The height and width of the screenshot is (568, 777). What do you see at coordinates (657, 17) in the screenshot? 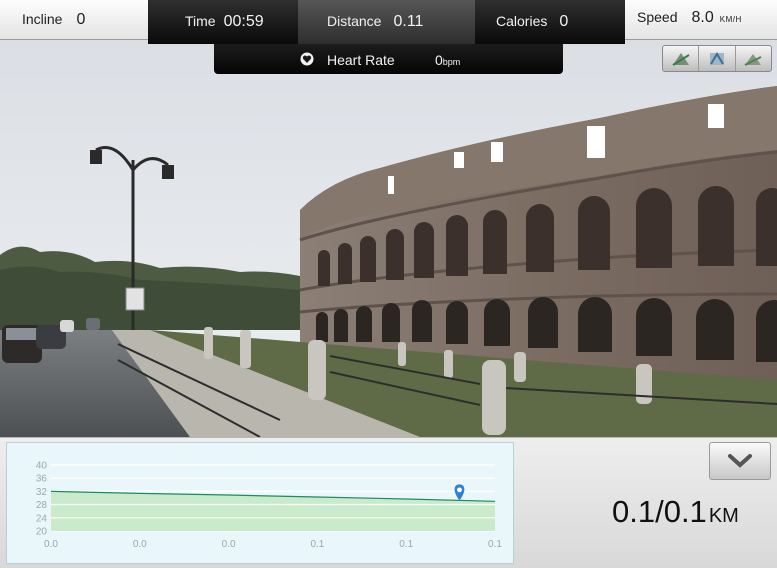
I see `speed-label: Speed` at bounding box center [657, 17].